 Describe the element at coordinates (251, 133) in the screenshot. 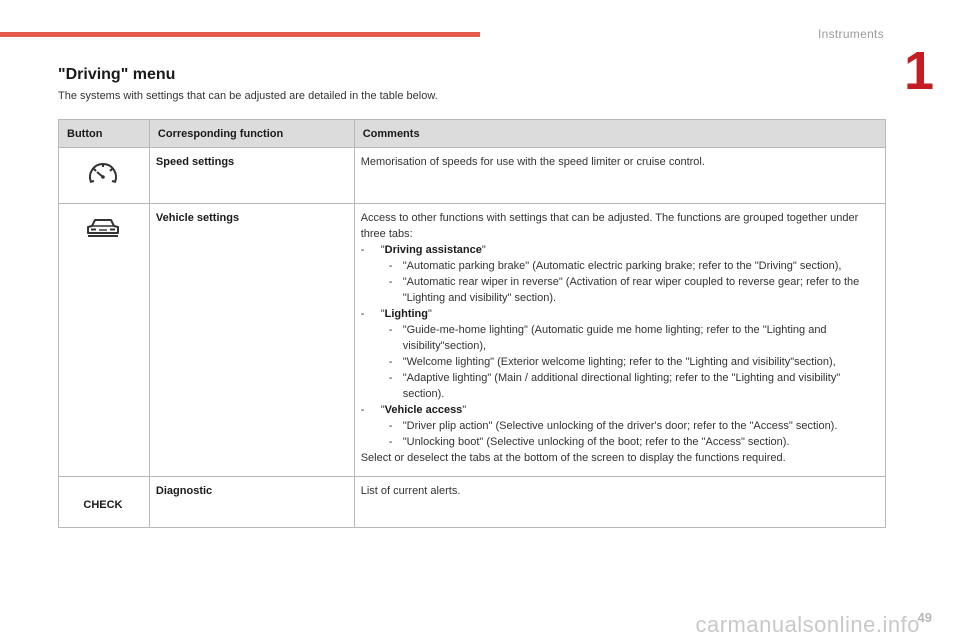

I see `header-function: Corresponding function` at that location.